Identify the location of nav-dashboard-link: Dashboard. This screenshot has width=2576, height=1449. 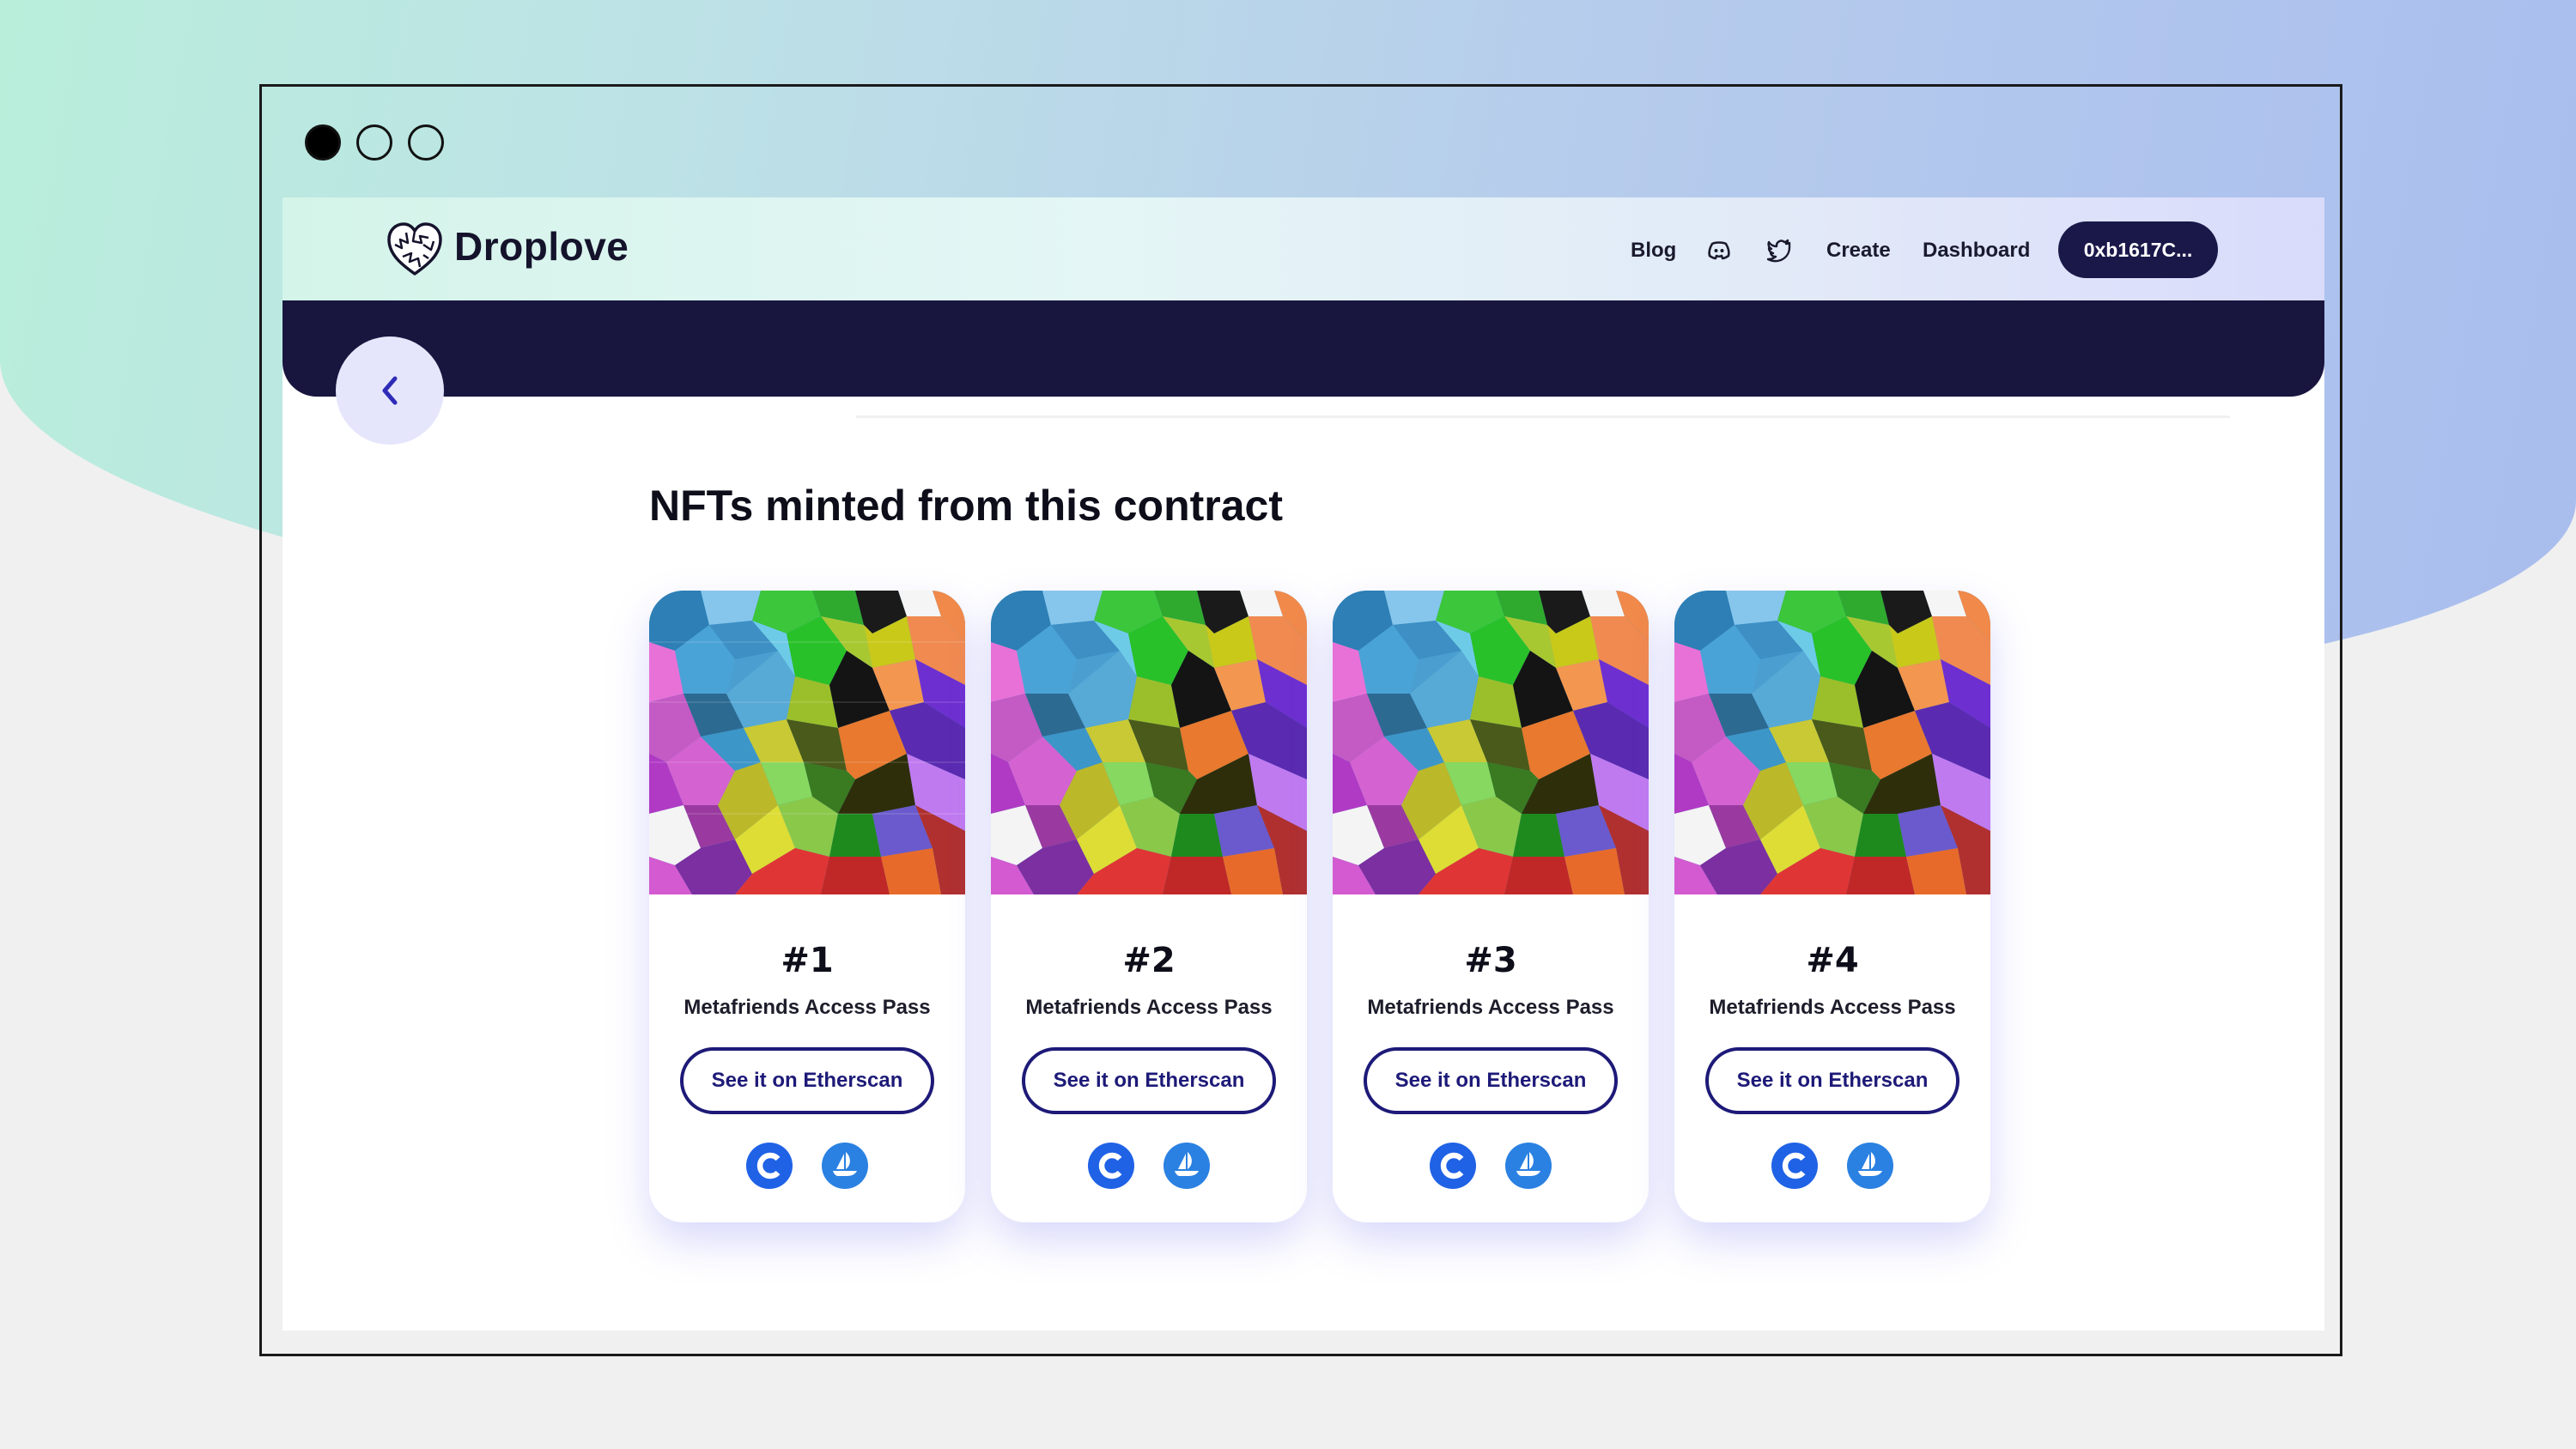
(1976, 251).